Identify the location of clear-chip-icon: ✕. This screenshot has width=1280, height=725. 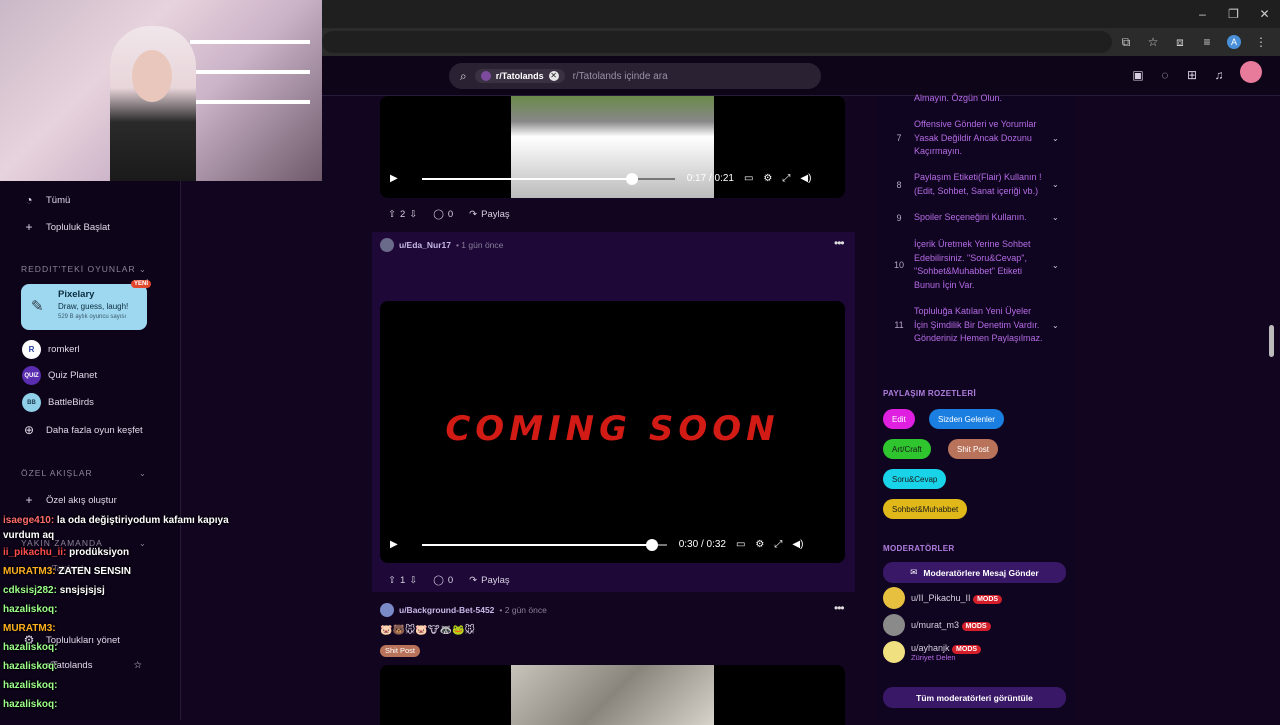
(553, 76).